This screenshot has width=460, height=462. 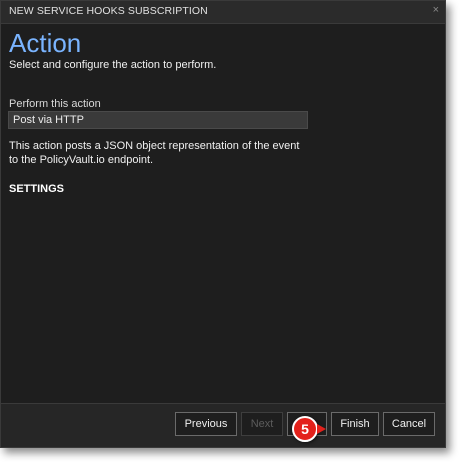 What do you see at coordinates (206, 424) in the screenshot?
I see `previous-button: Previous` at bounding box center [206, 424].